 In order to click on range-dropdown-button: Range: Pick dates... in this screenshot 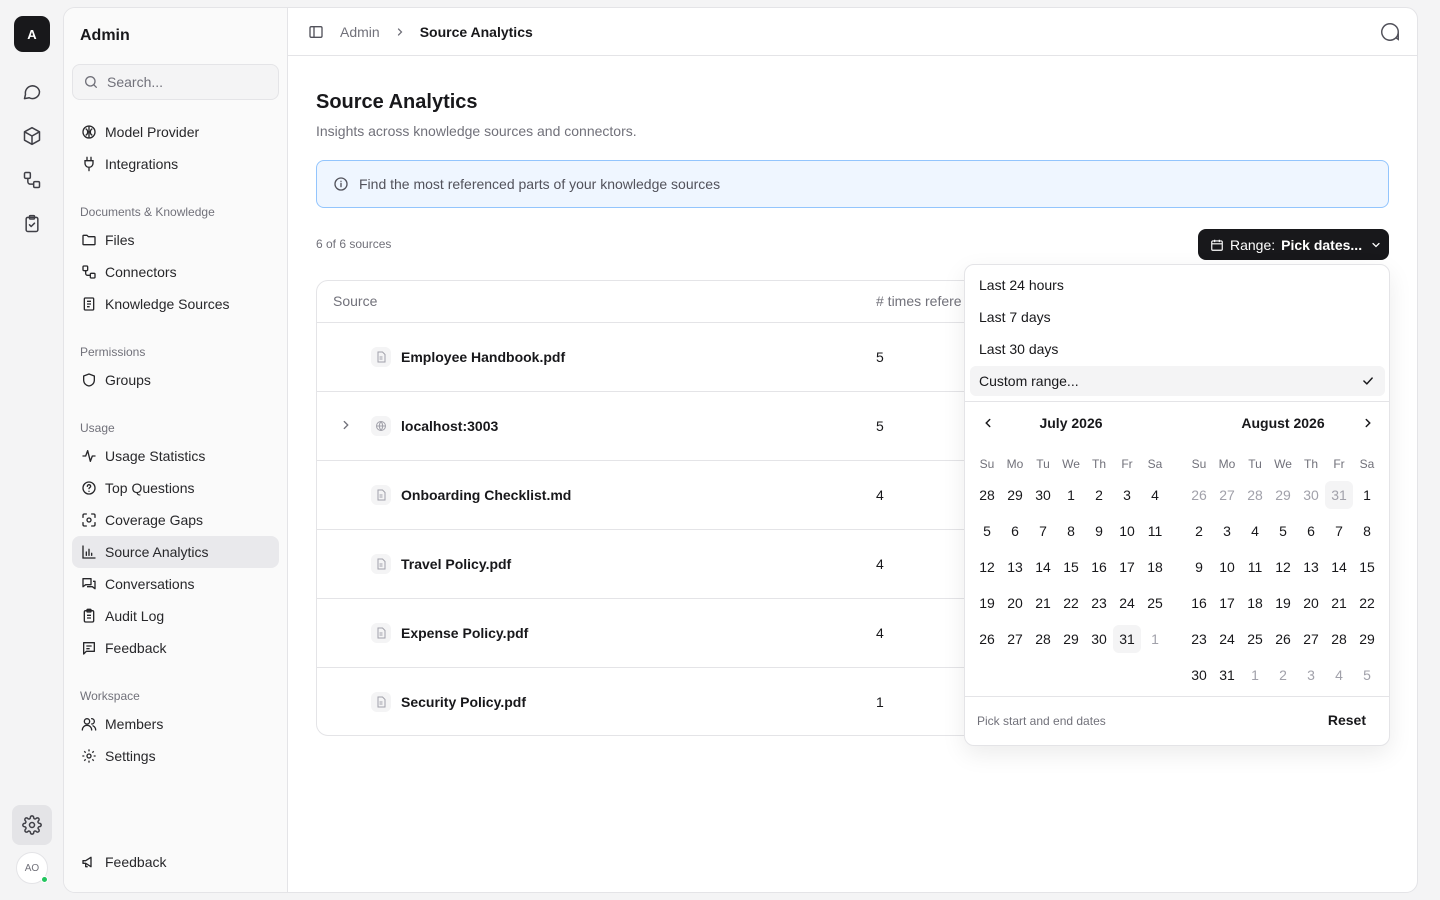, I will do `click(1293, 244)`.